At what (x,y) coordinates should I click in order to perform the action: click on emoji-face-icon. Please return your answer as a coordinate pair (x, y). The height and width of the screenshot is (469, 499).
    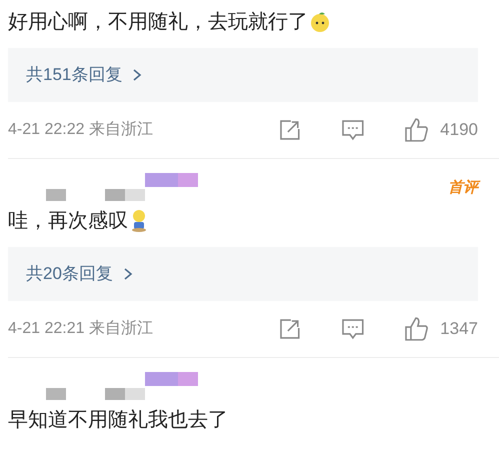
    Looking at the image, I should click on (320, 22).